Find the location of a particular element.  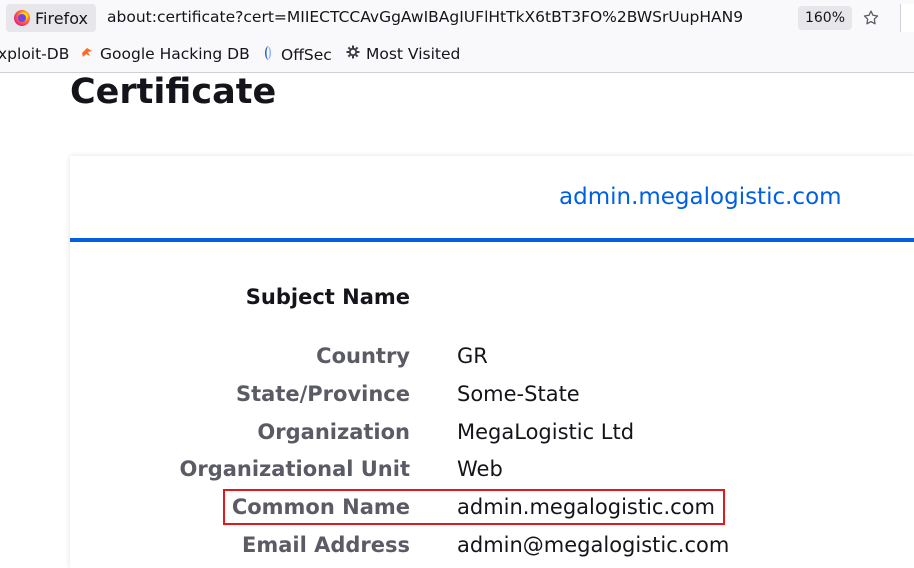

page-title: Certificate is located at coordinates (173, 92).